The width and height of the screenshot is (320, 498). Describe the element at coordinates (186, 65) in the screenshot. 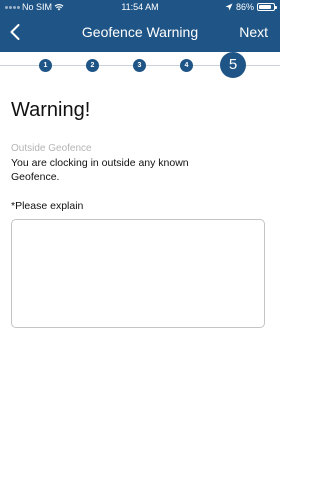

I see `step-4: 4` at that location.